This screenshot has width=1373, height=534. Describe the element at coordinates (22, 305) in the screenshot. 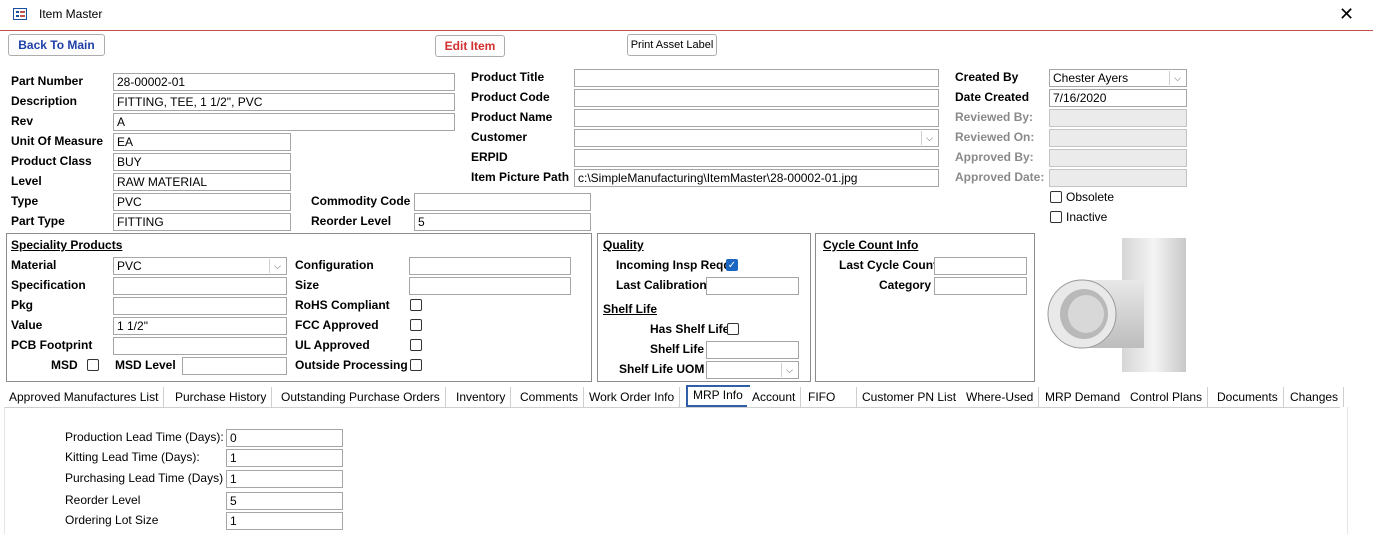

I see `pkg-label: Pkg` at that location.